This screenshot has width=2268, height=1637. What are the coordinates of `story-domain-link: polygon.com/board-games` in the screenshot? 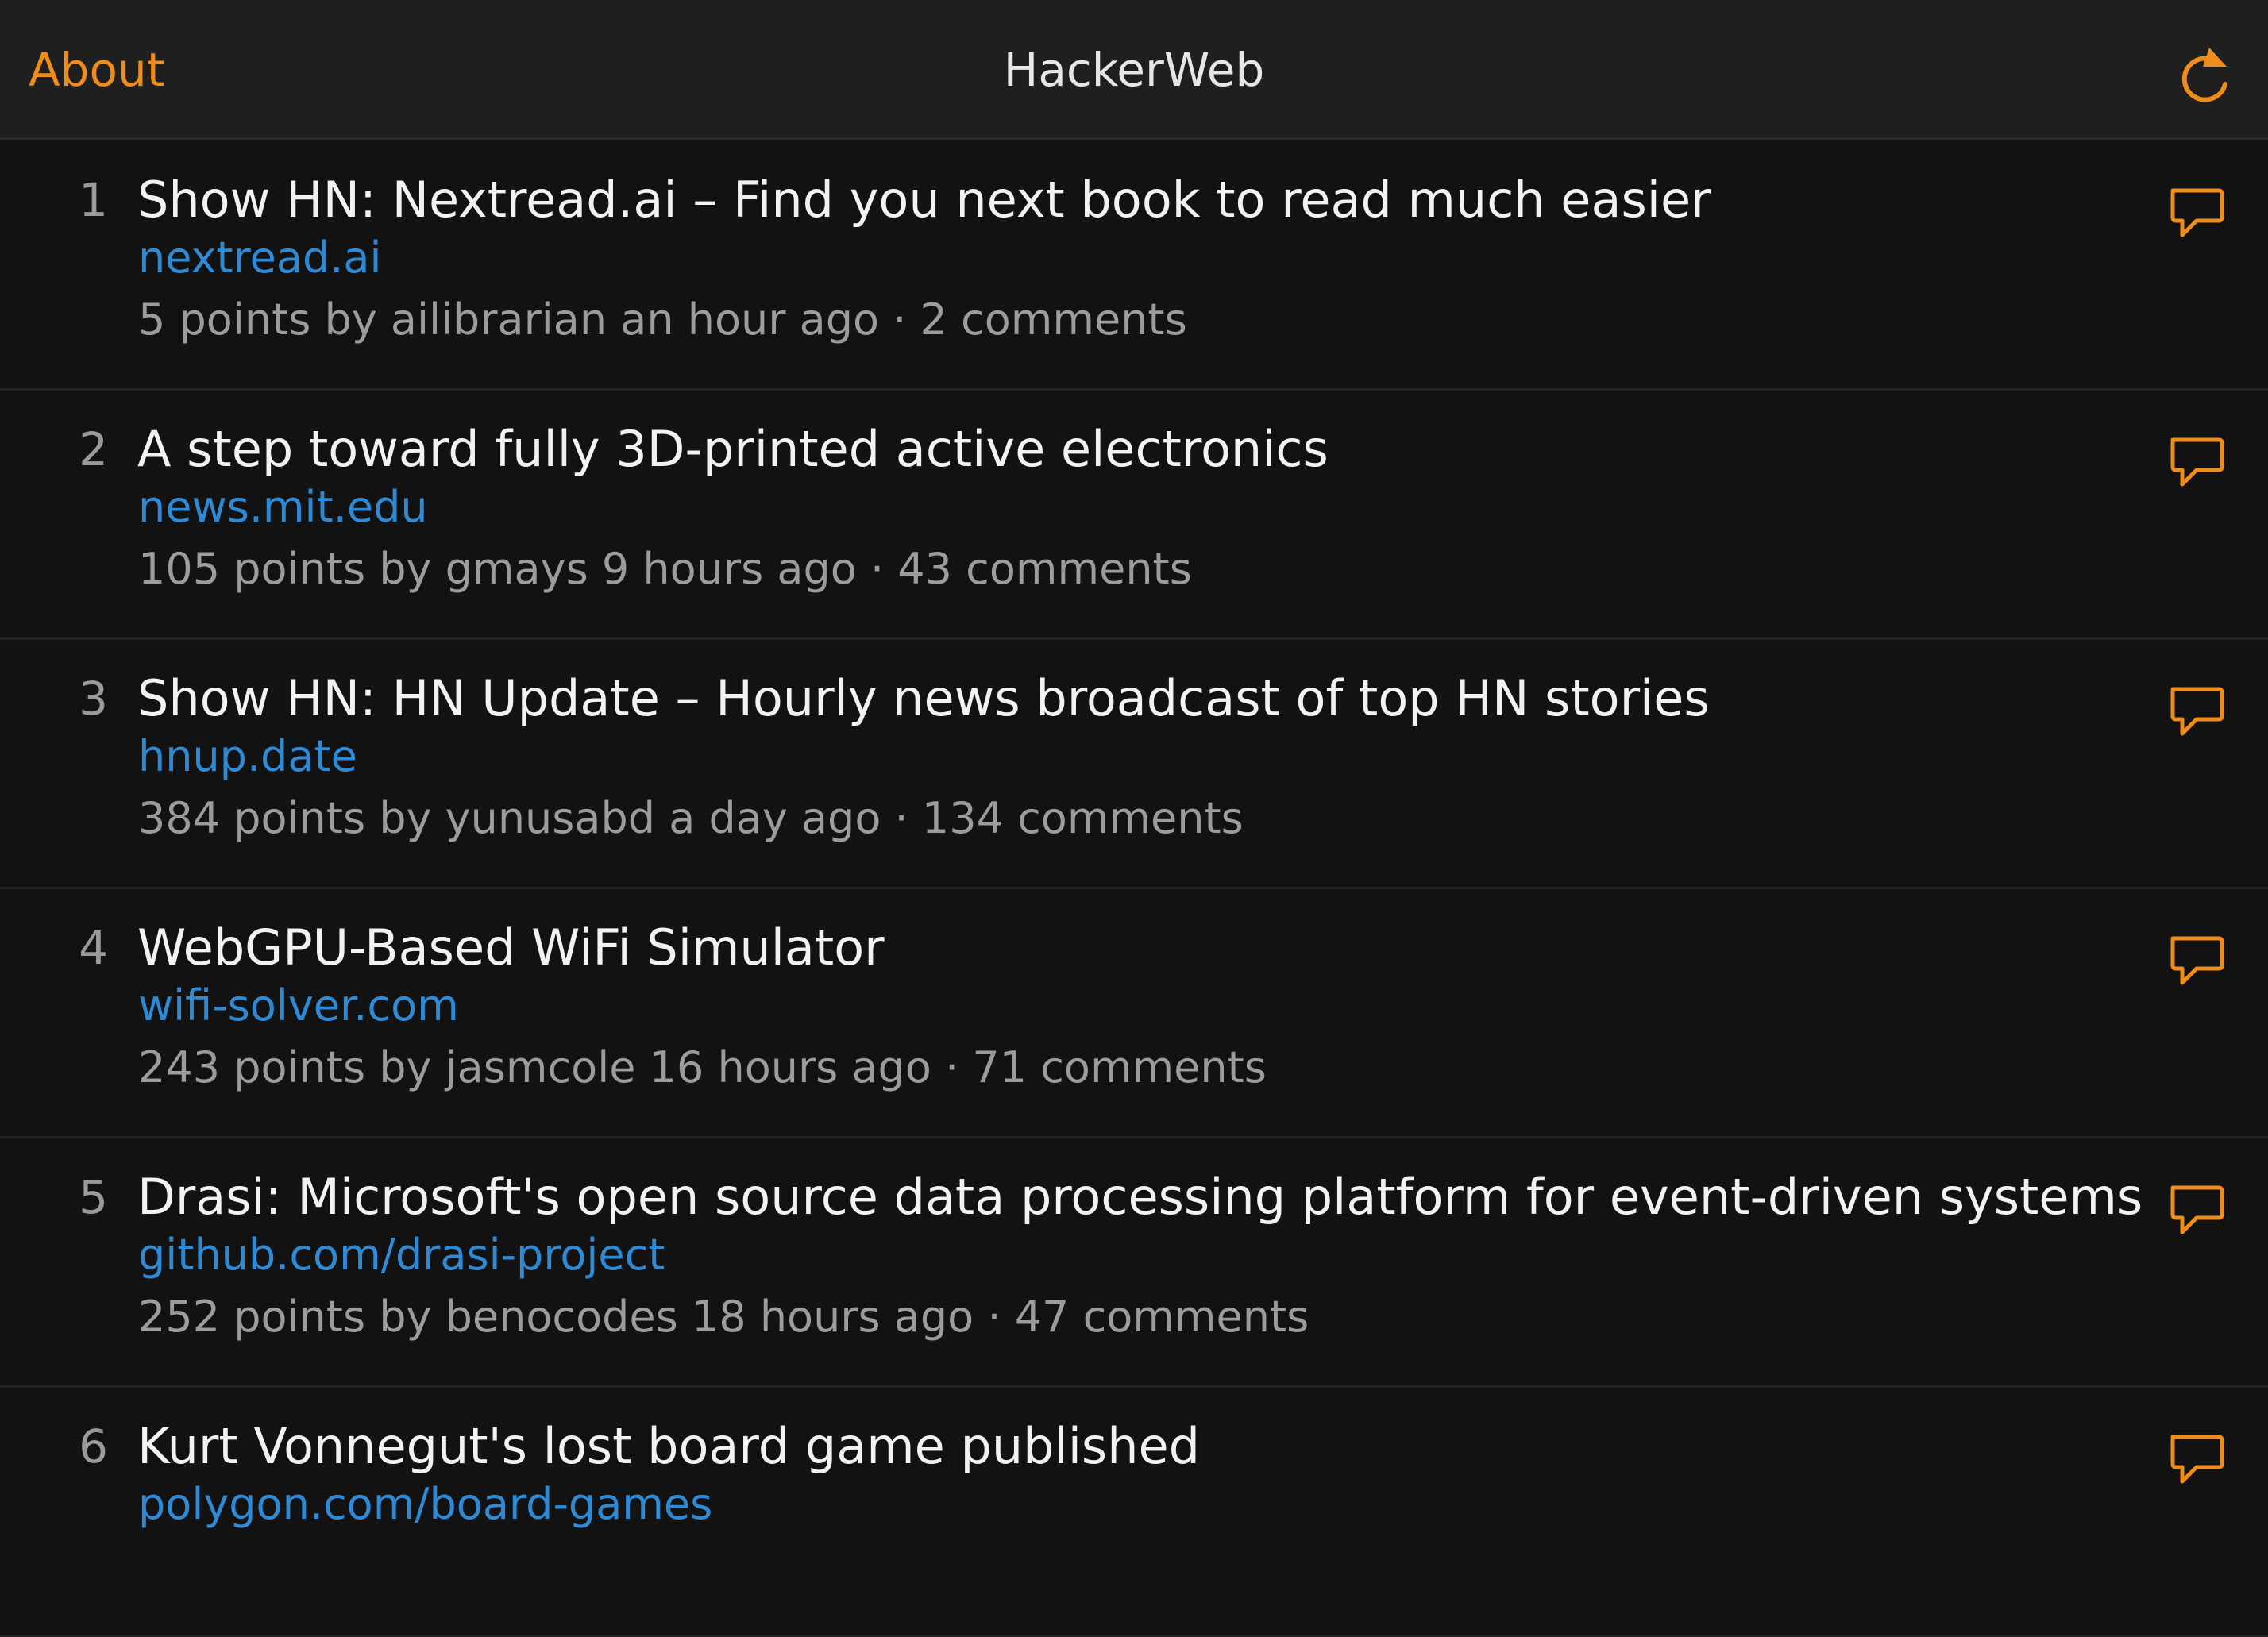 It's located at (425, 1504).